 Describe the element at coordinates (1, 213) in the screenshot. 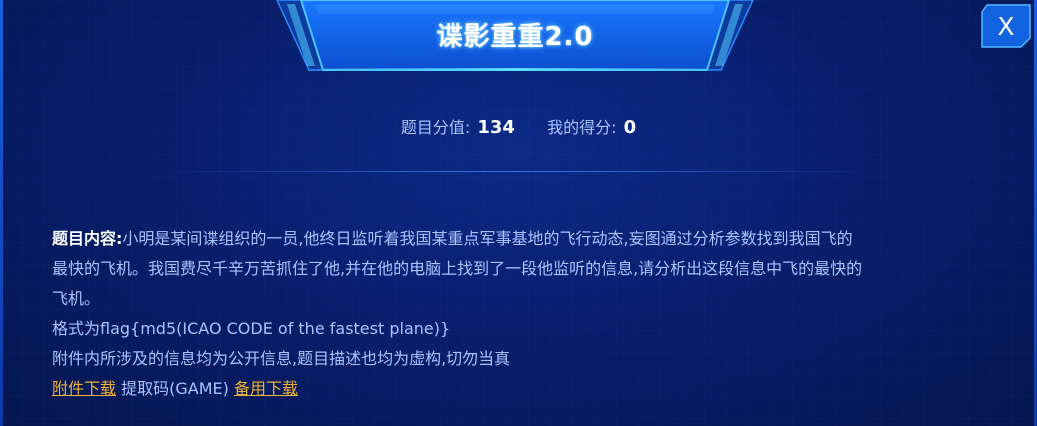

I see `dialog-left-edge` at that location.